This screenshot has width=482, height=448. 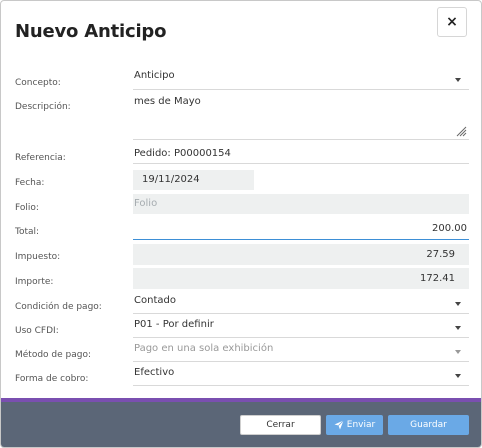 I want to click on guardar-label: Guardar, so click(x=428, y=425).